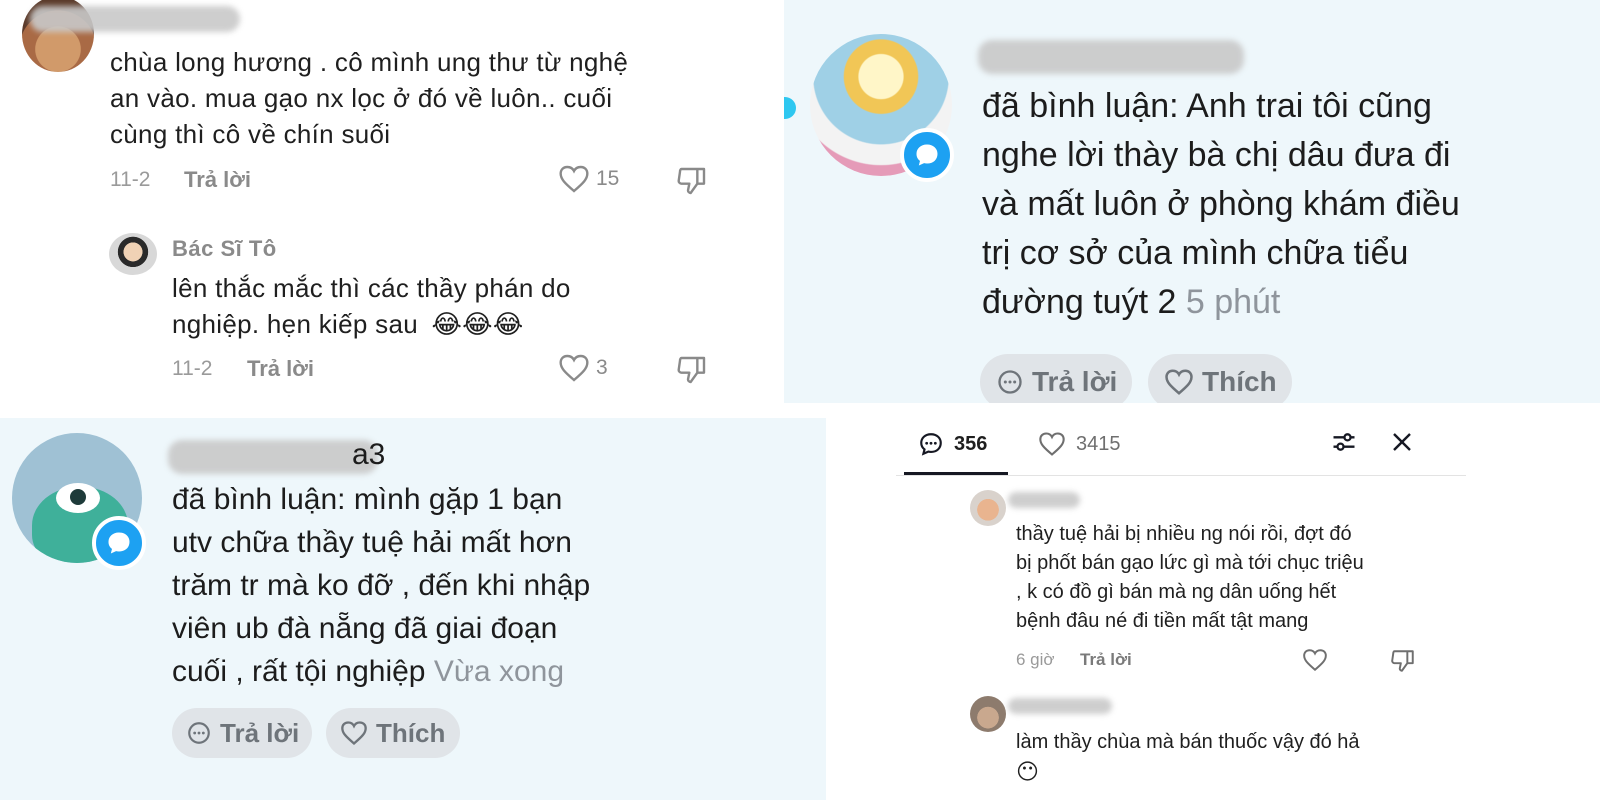 The width and height of the screenshot is (1600, 800). I want to click on comment-text-line: trị cơ sở của mình chữa tiểu, so click(1195, 253).